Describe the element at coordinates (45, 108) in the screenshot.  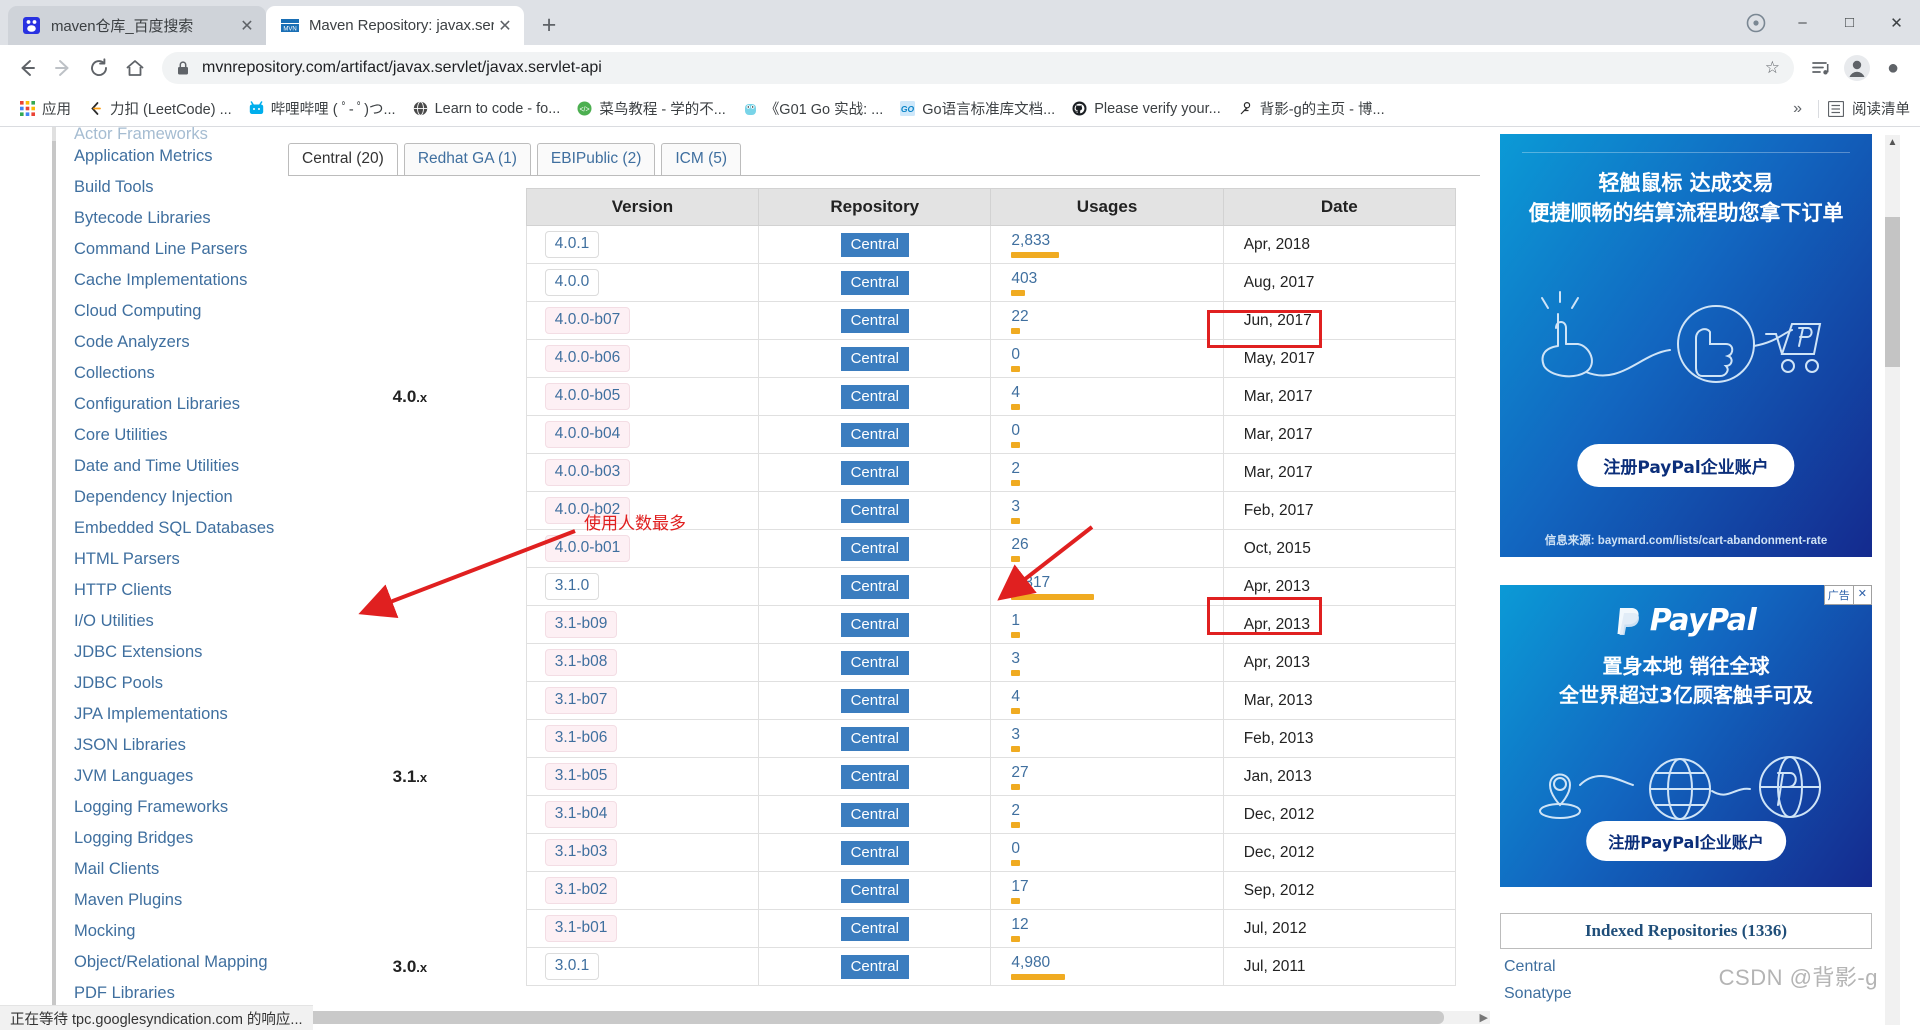
I see `bookmark-apps: 应用` at that location.